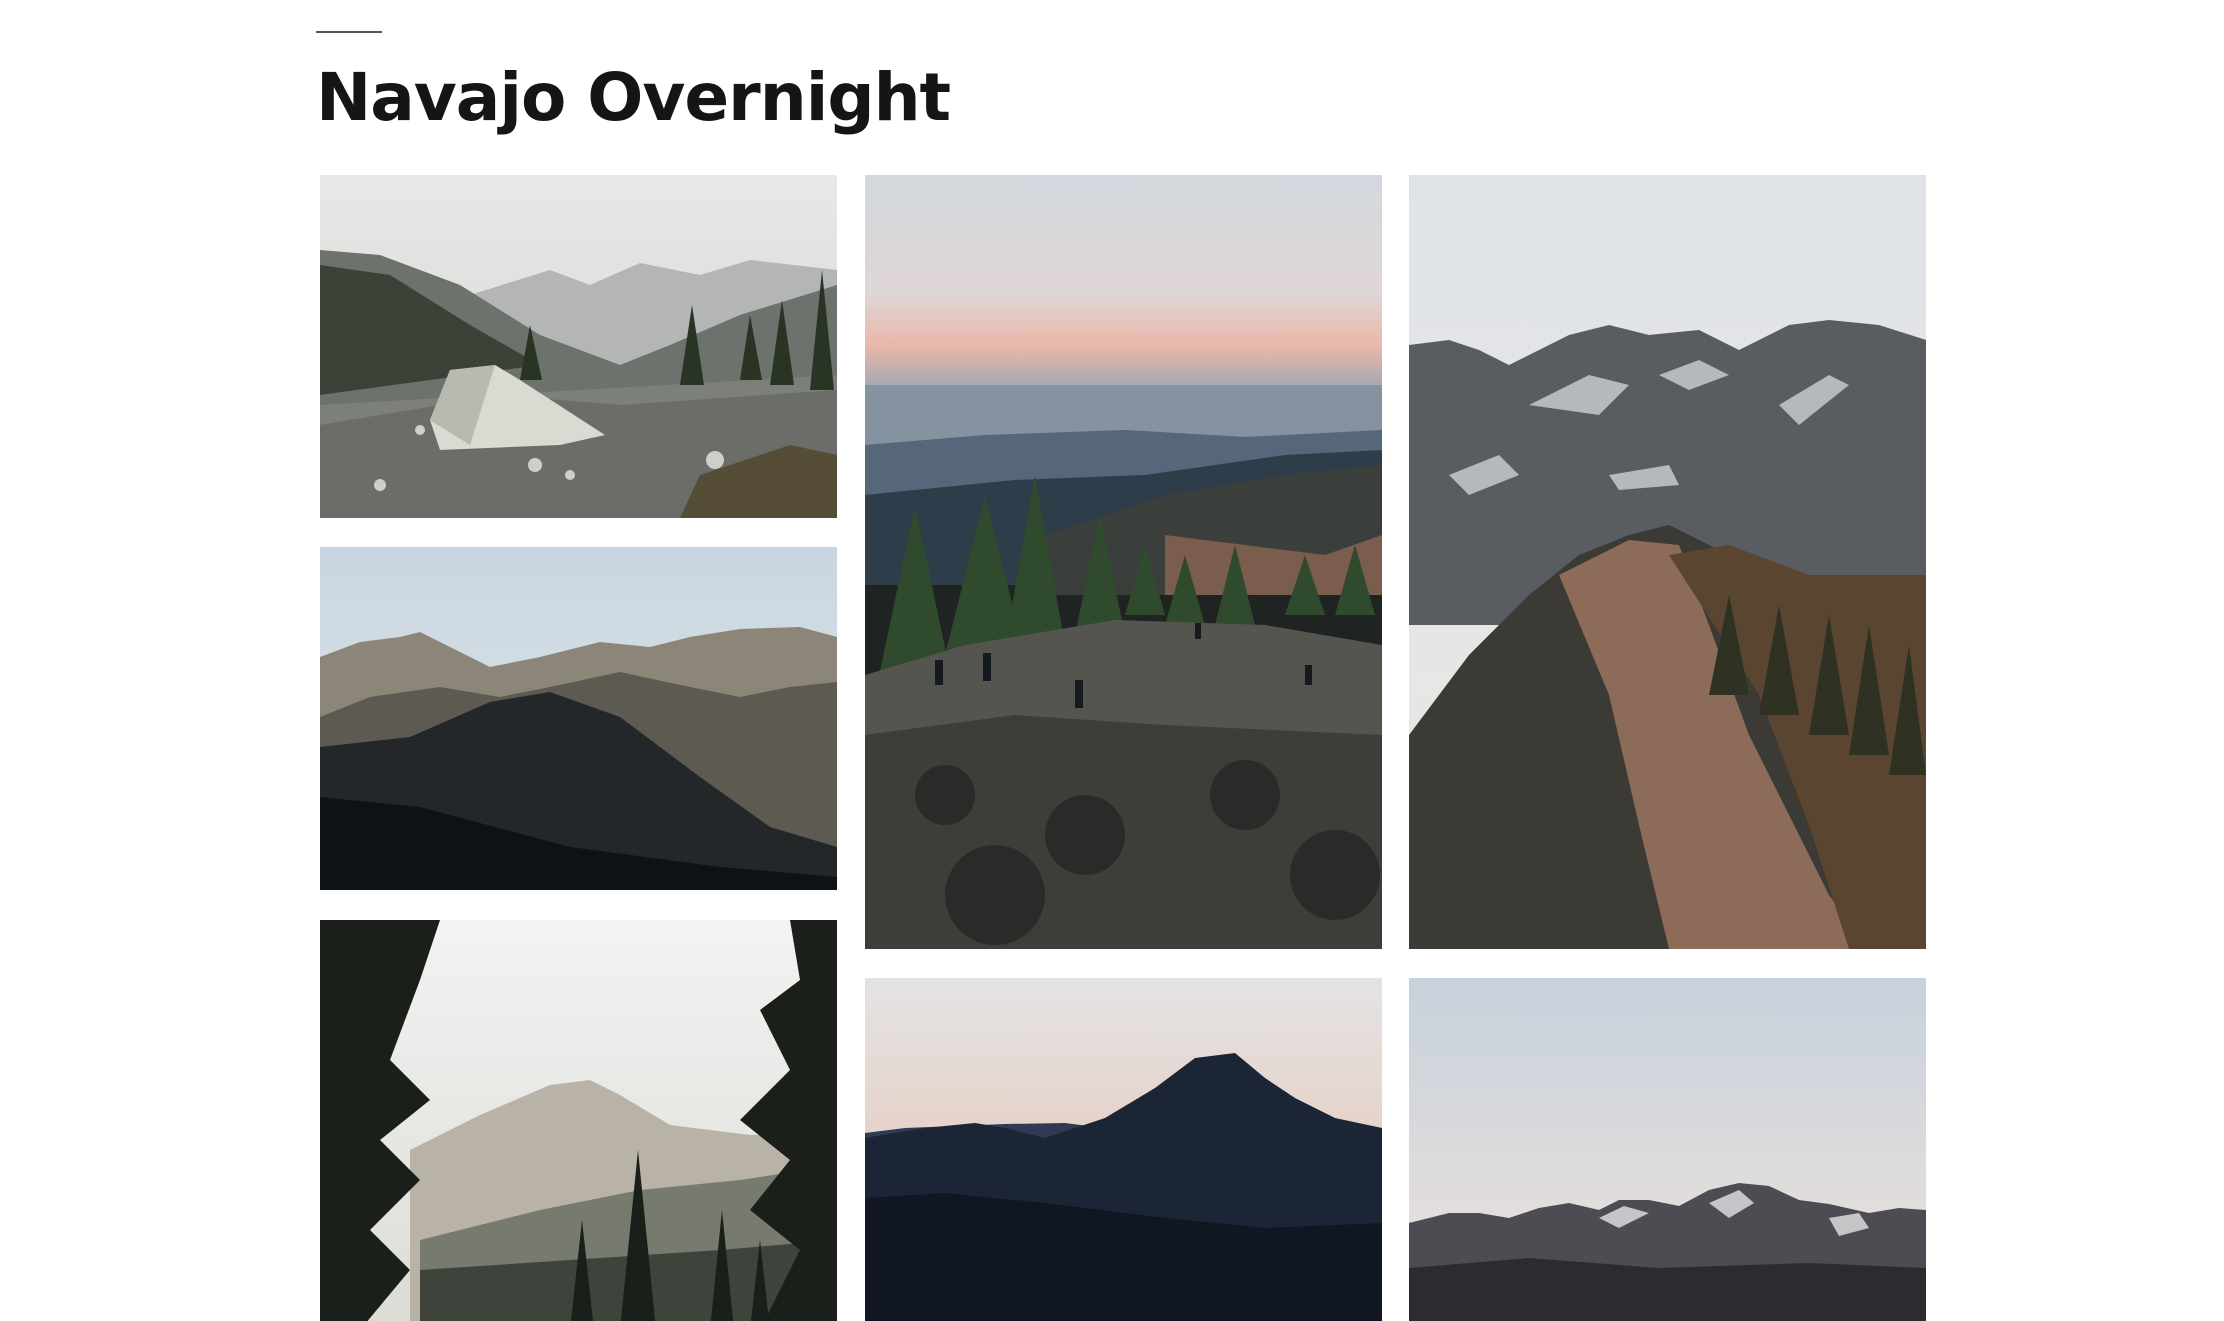 This screenshot has width=2224, height=1321. Describe the element at coordinates (578, 718) in the screenshot. I see `misty-ridges-photo` at that location.